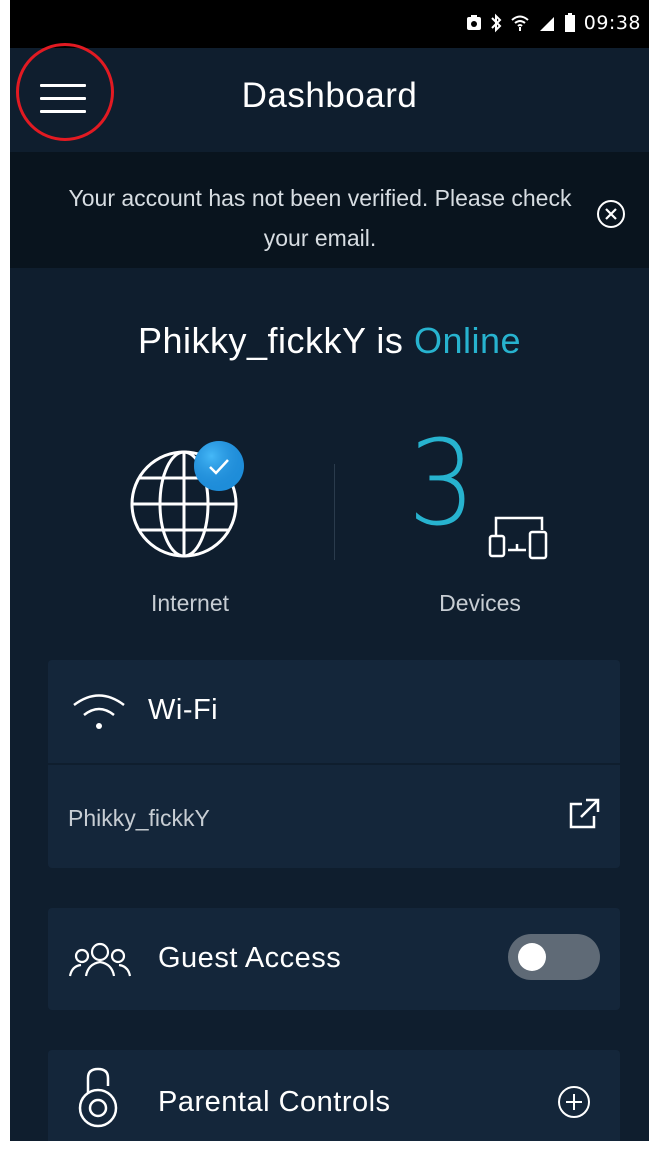 The height and width of the screenshot is (1151, 659). What do you see at coordinates (274, 1102) in the screenshot?
I see `parental-controls-label: Parental Controls` at bounding box center [274, 1102].